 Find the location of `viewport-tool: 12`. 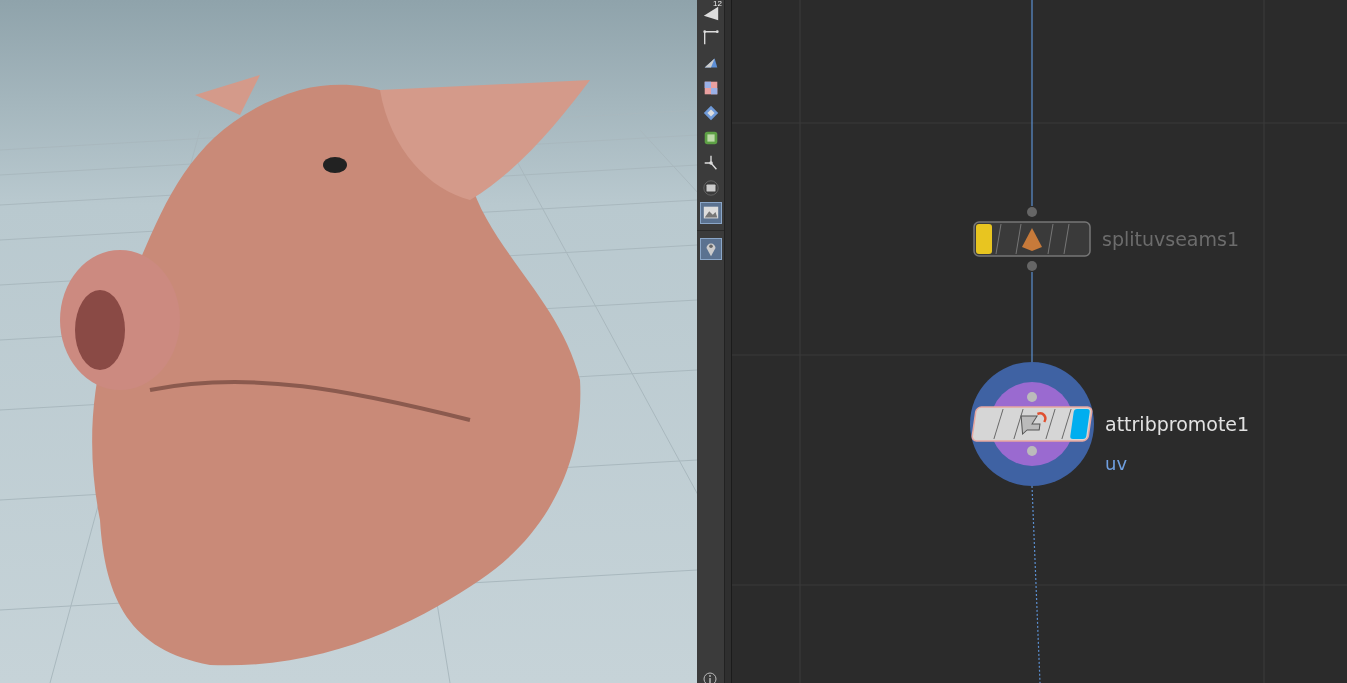

viewport-tool: 12 is located at coordinates (711, 13).